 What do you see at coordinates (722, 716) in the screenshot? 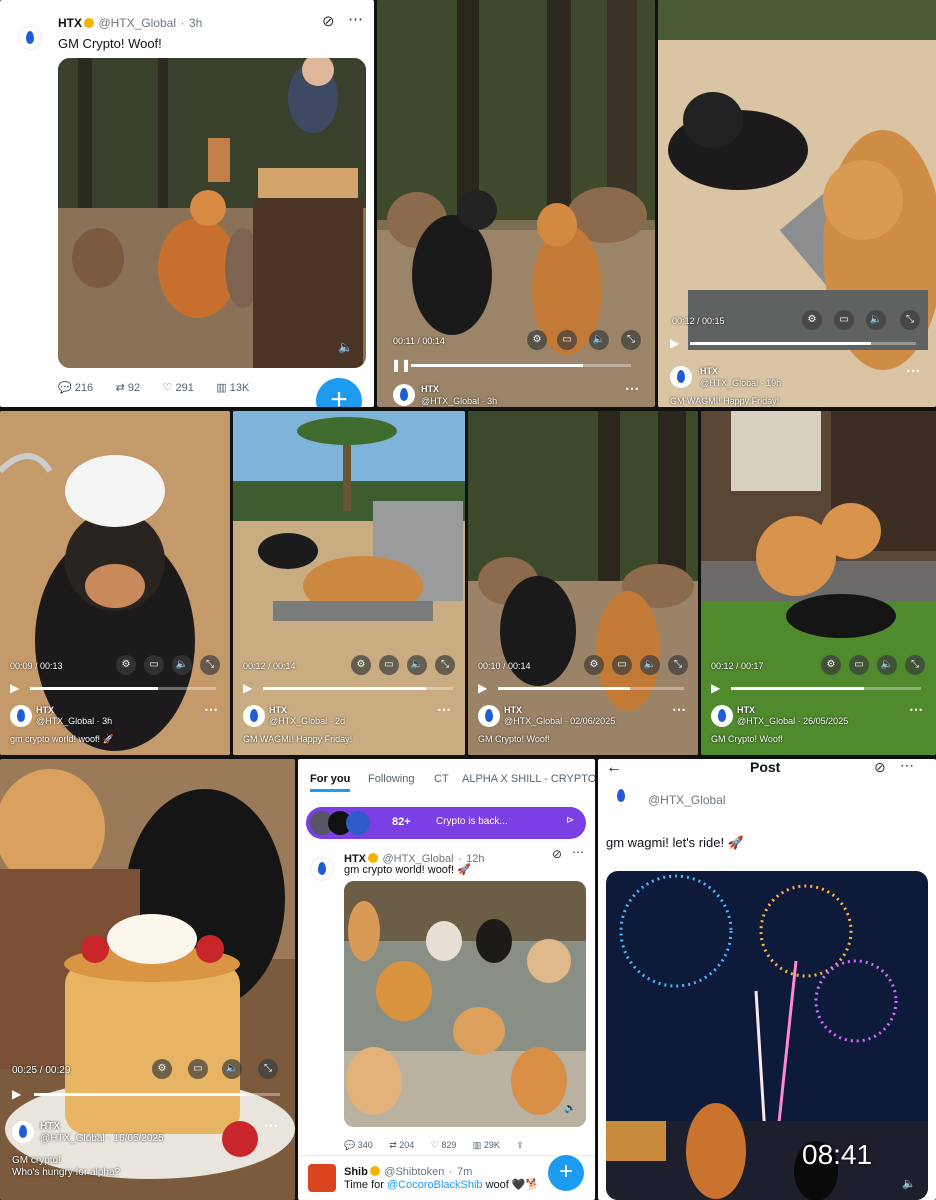
I see `htx-logo-icon` at bounding box center [722, 716].